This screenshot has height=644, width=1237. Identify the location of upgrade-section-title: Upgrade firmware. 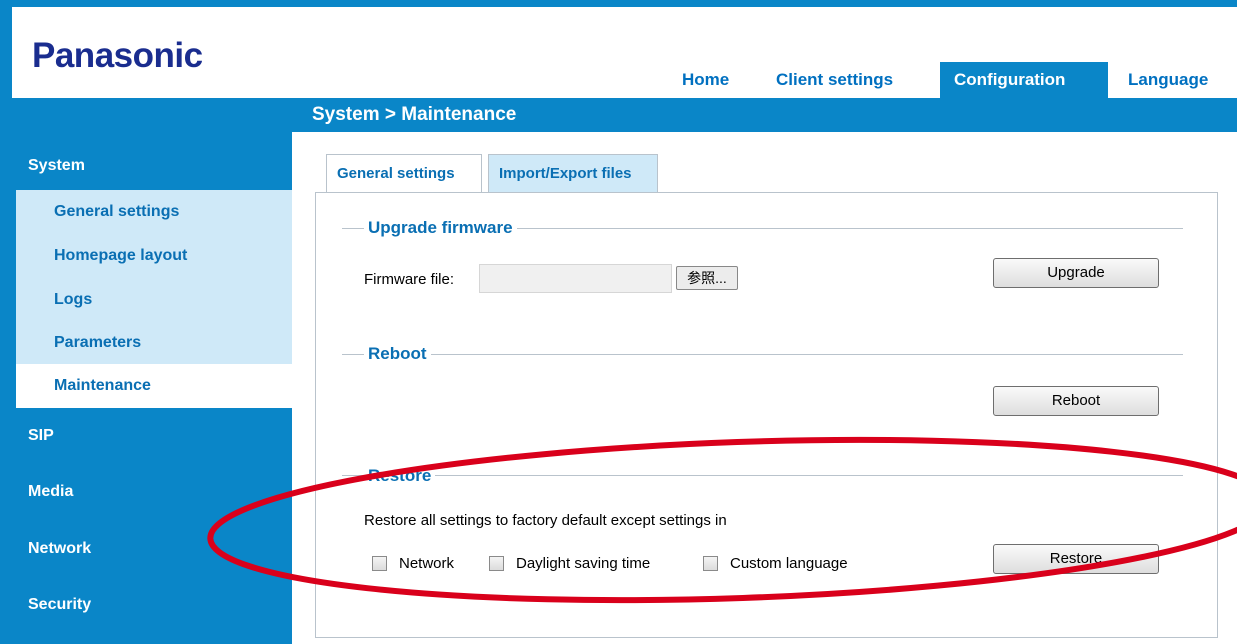
(440, 228).